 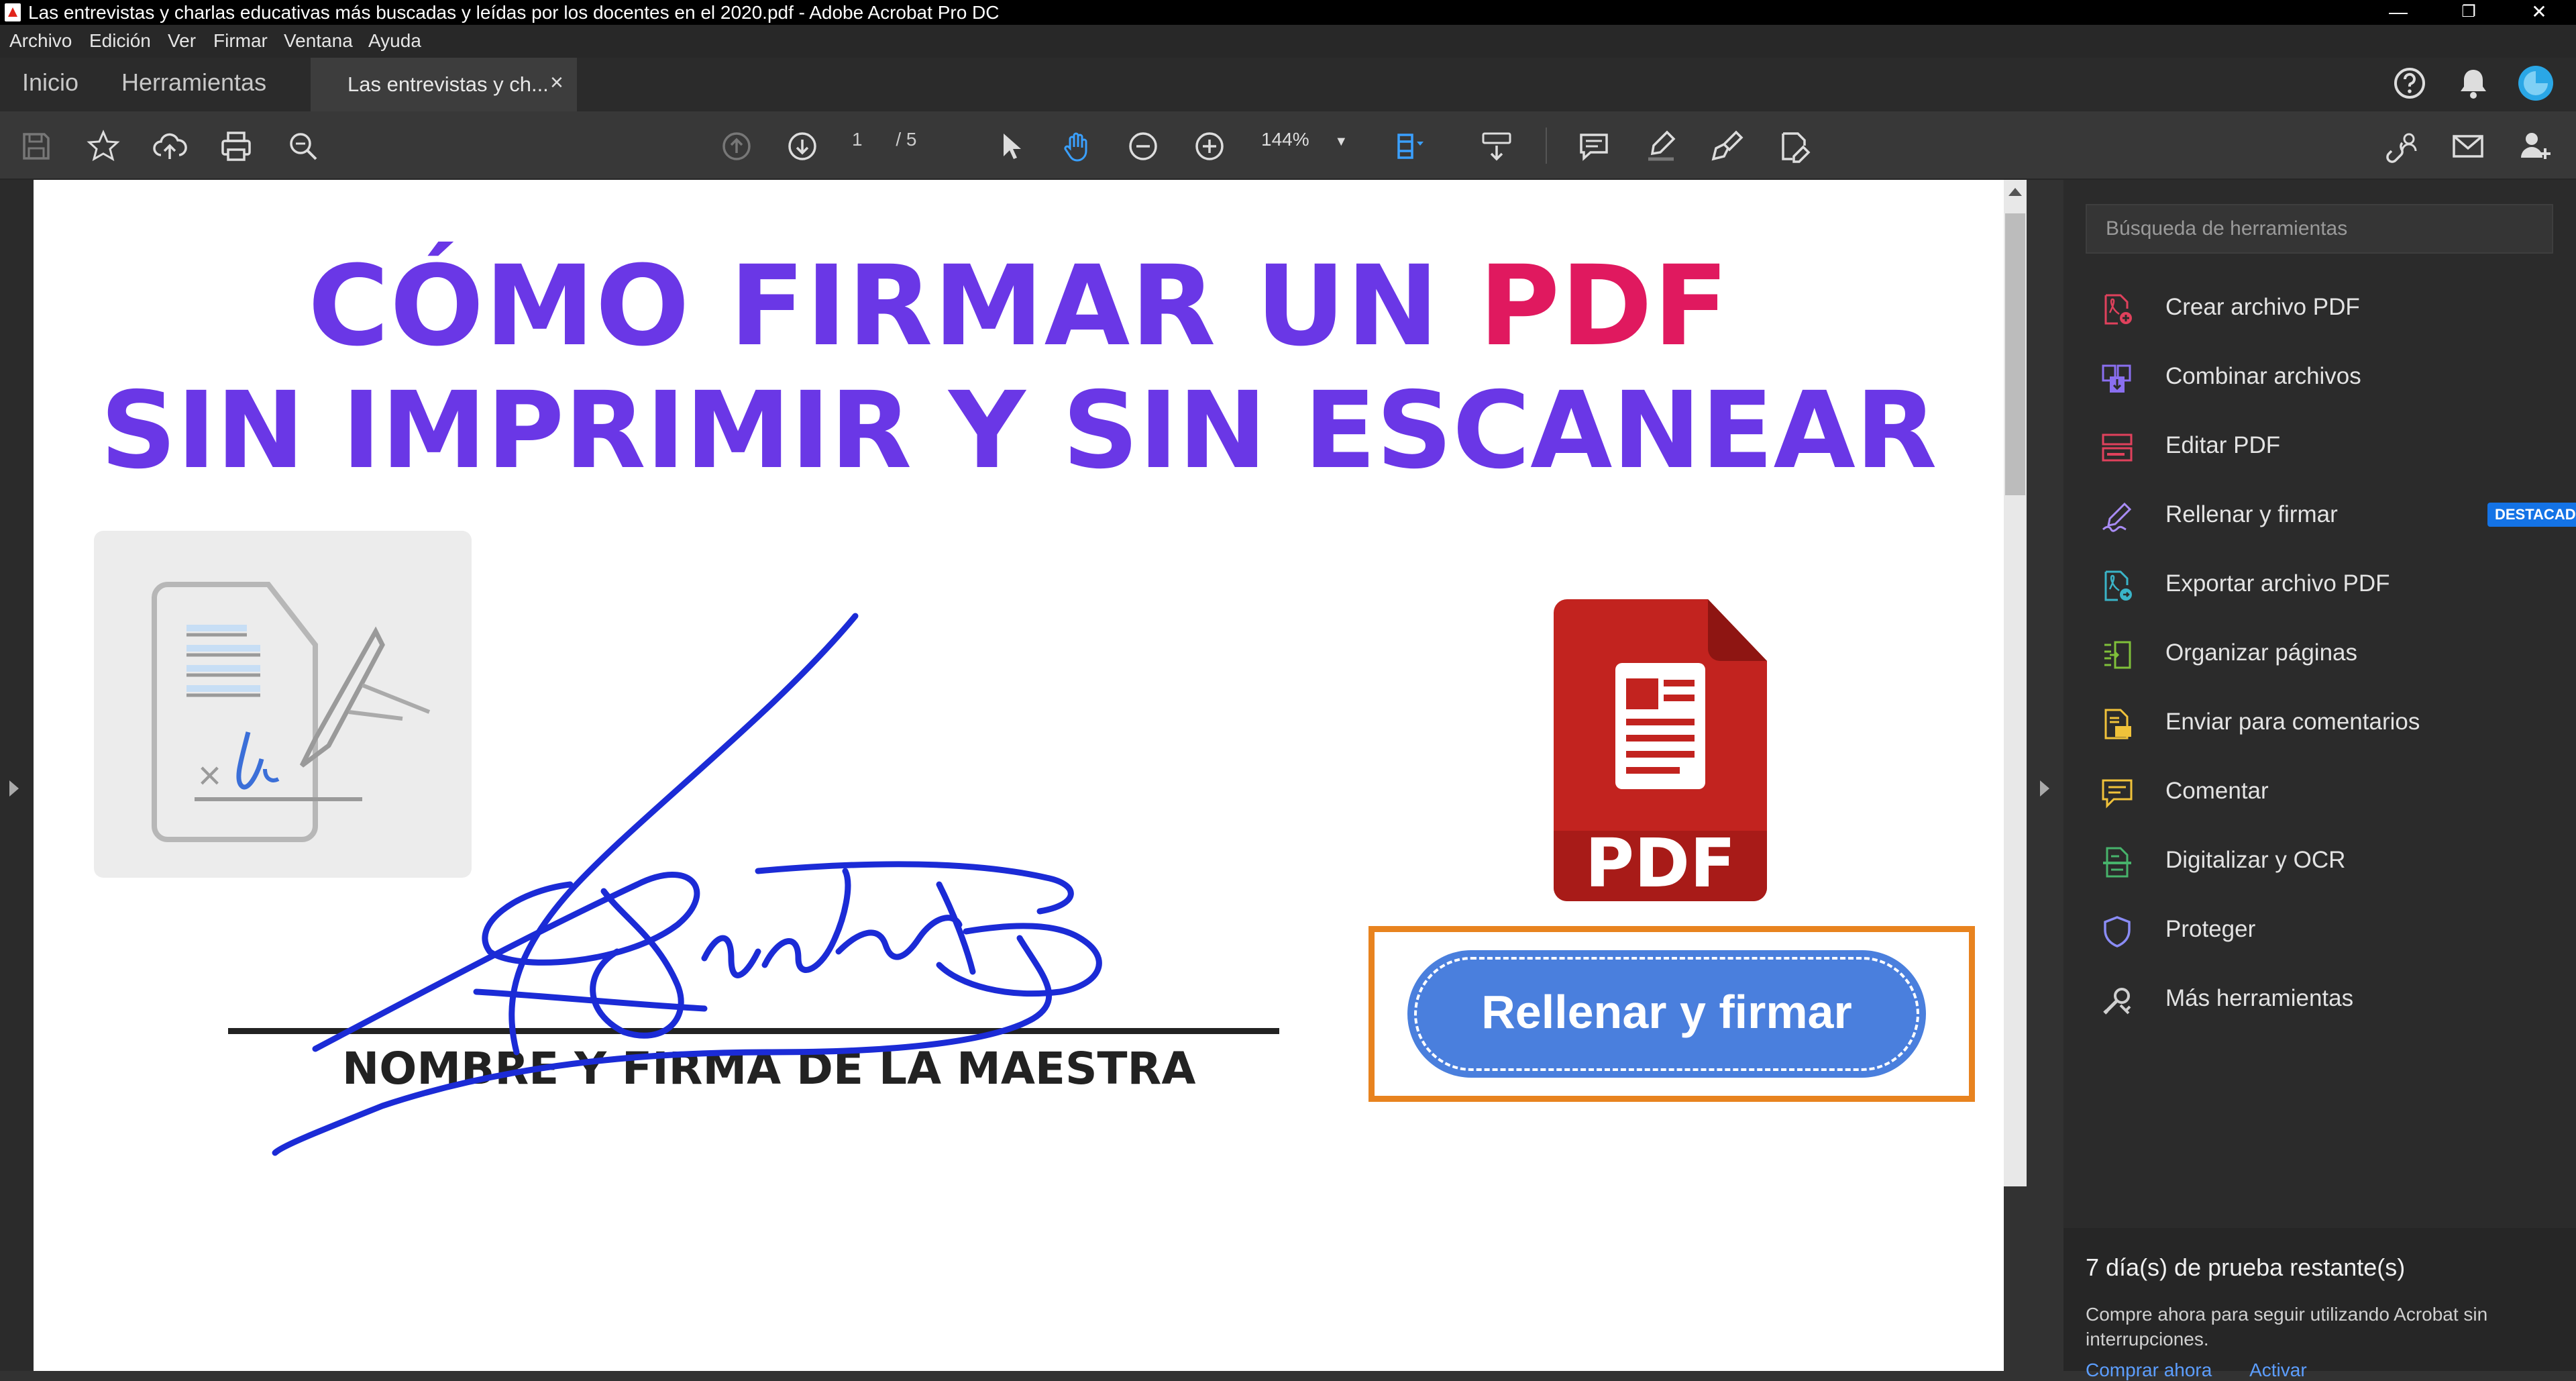 I want to click on combine-files-icon, so click(x=2116, y=378).